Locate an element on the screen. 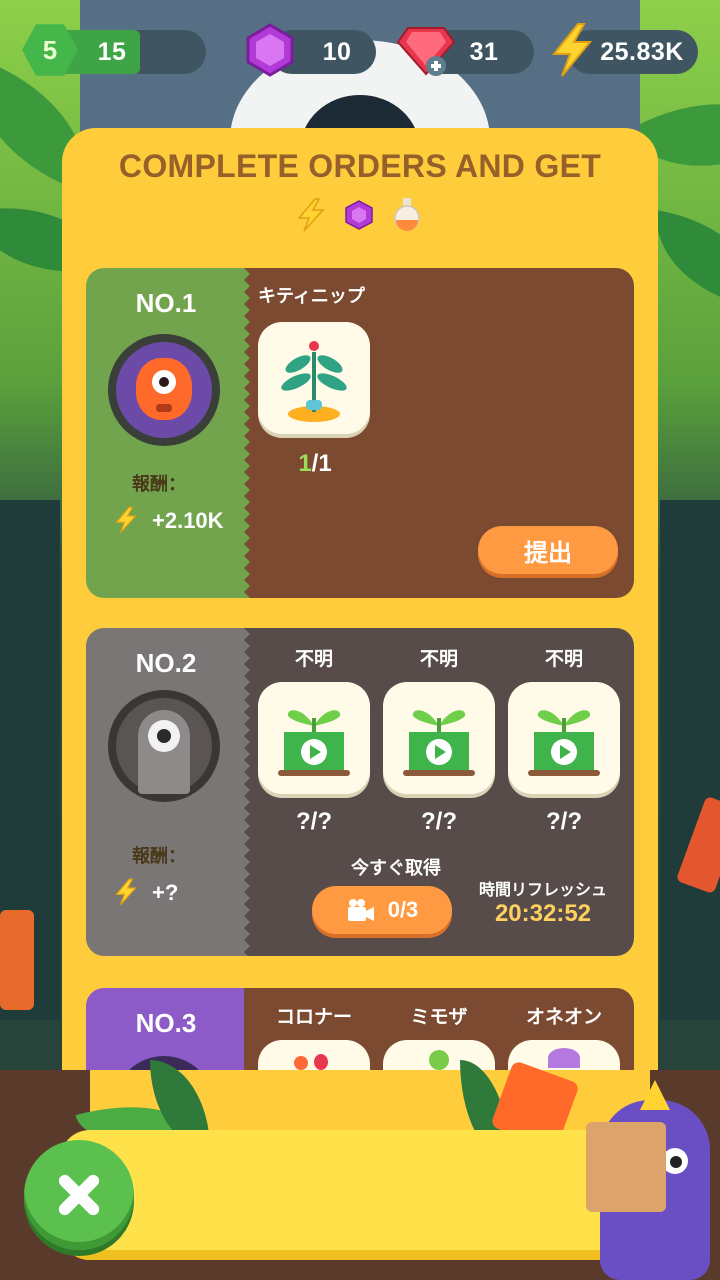  reward-icons is located at coordinates (361, 216).